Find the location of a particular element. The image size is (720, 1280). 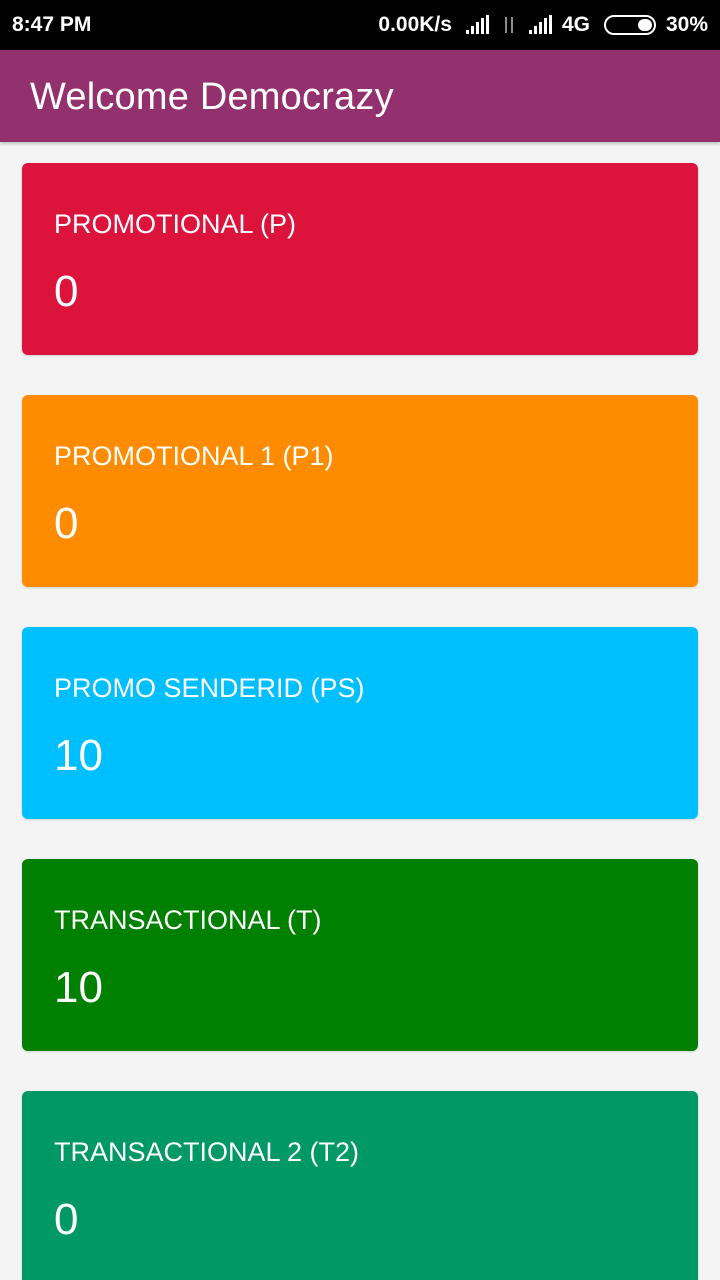

data-activity-icon is located at coordinates (509, 25).